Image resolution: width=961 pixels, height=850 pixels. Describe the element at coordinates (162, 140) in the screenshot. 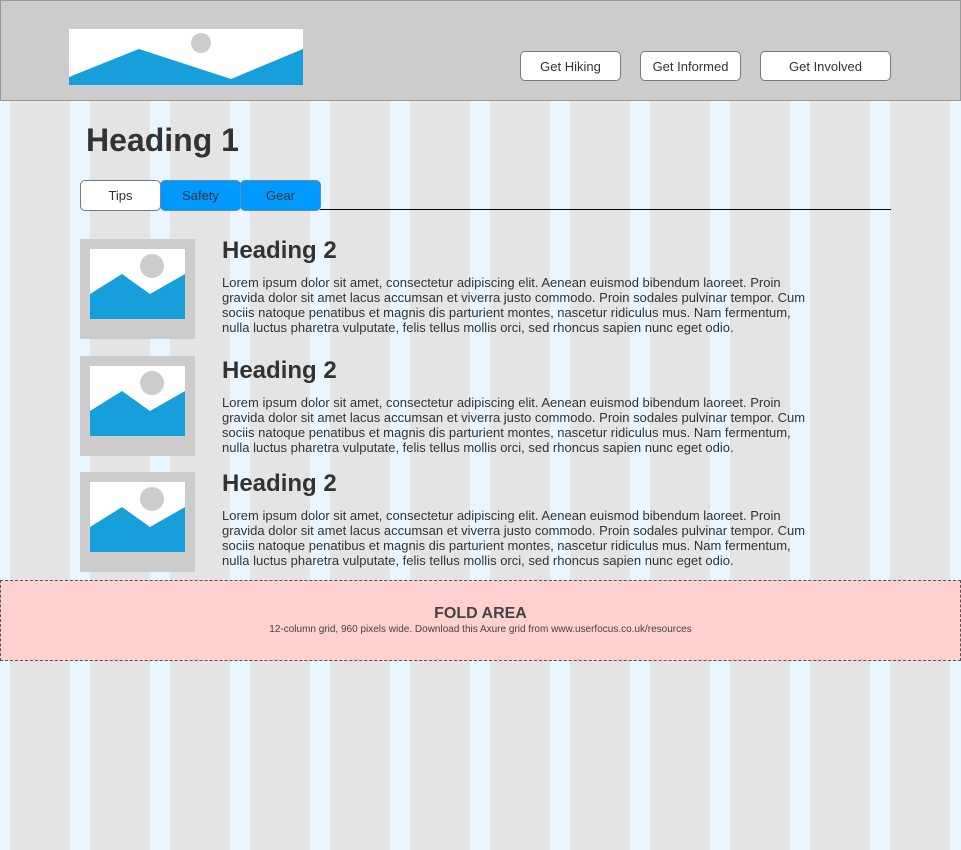

I see `page-title: Heading 1` at that location.